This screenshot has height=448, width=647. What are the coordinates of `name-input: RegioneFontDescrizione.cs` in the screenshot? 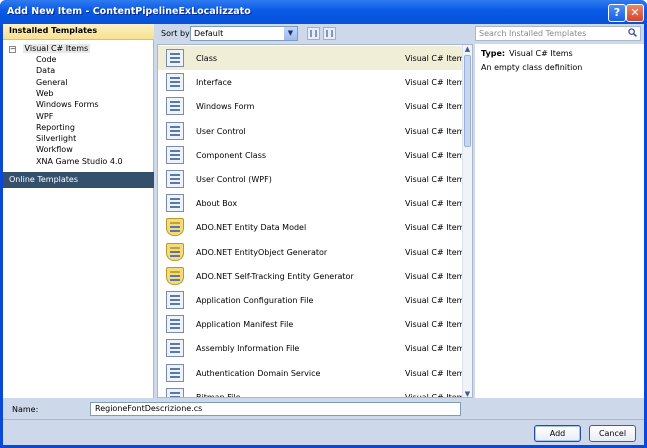 It's located at (275, 409).